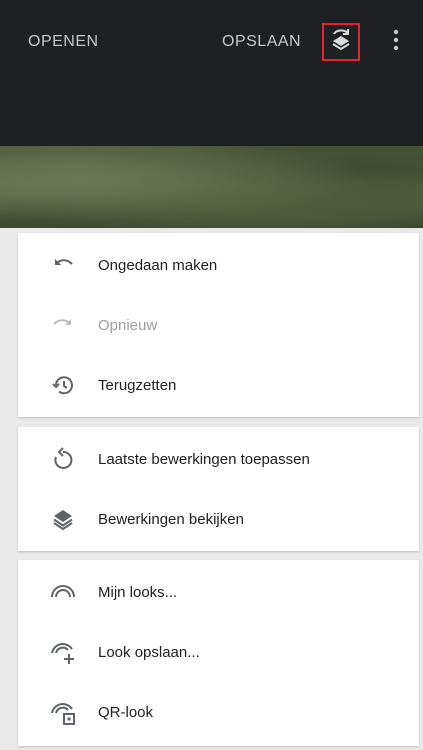 The height and width of the screenshot is (750, 423). Describe the element at coordinates (63, 265) in the screenshot. I see `undo-icon` at that location.